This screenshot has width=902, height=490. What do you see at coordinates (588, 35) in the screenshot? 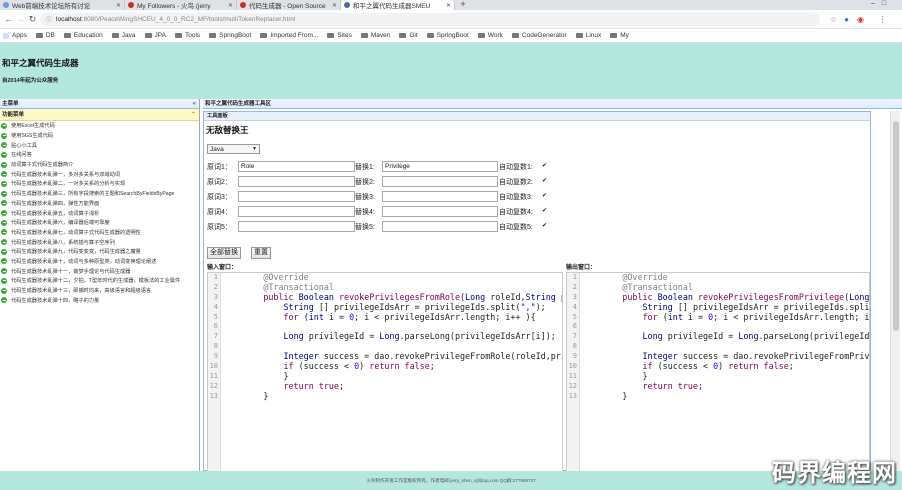
I see `bookmark-item: Linux` at bounding box center [588, 35].